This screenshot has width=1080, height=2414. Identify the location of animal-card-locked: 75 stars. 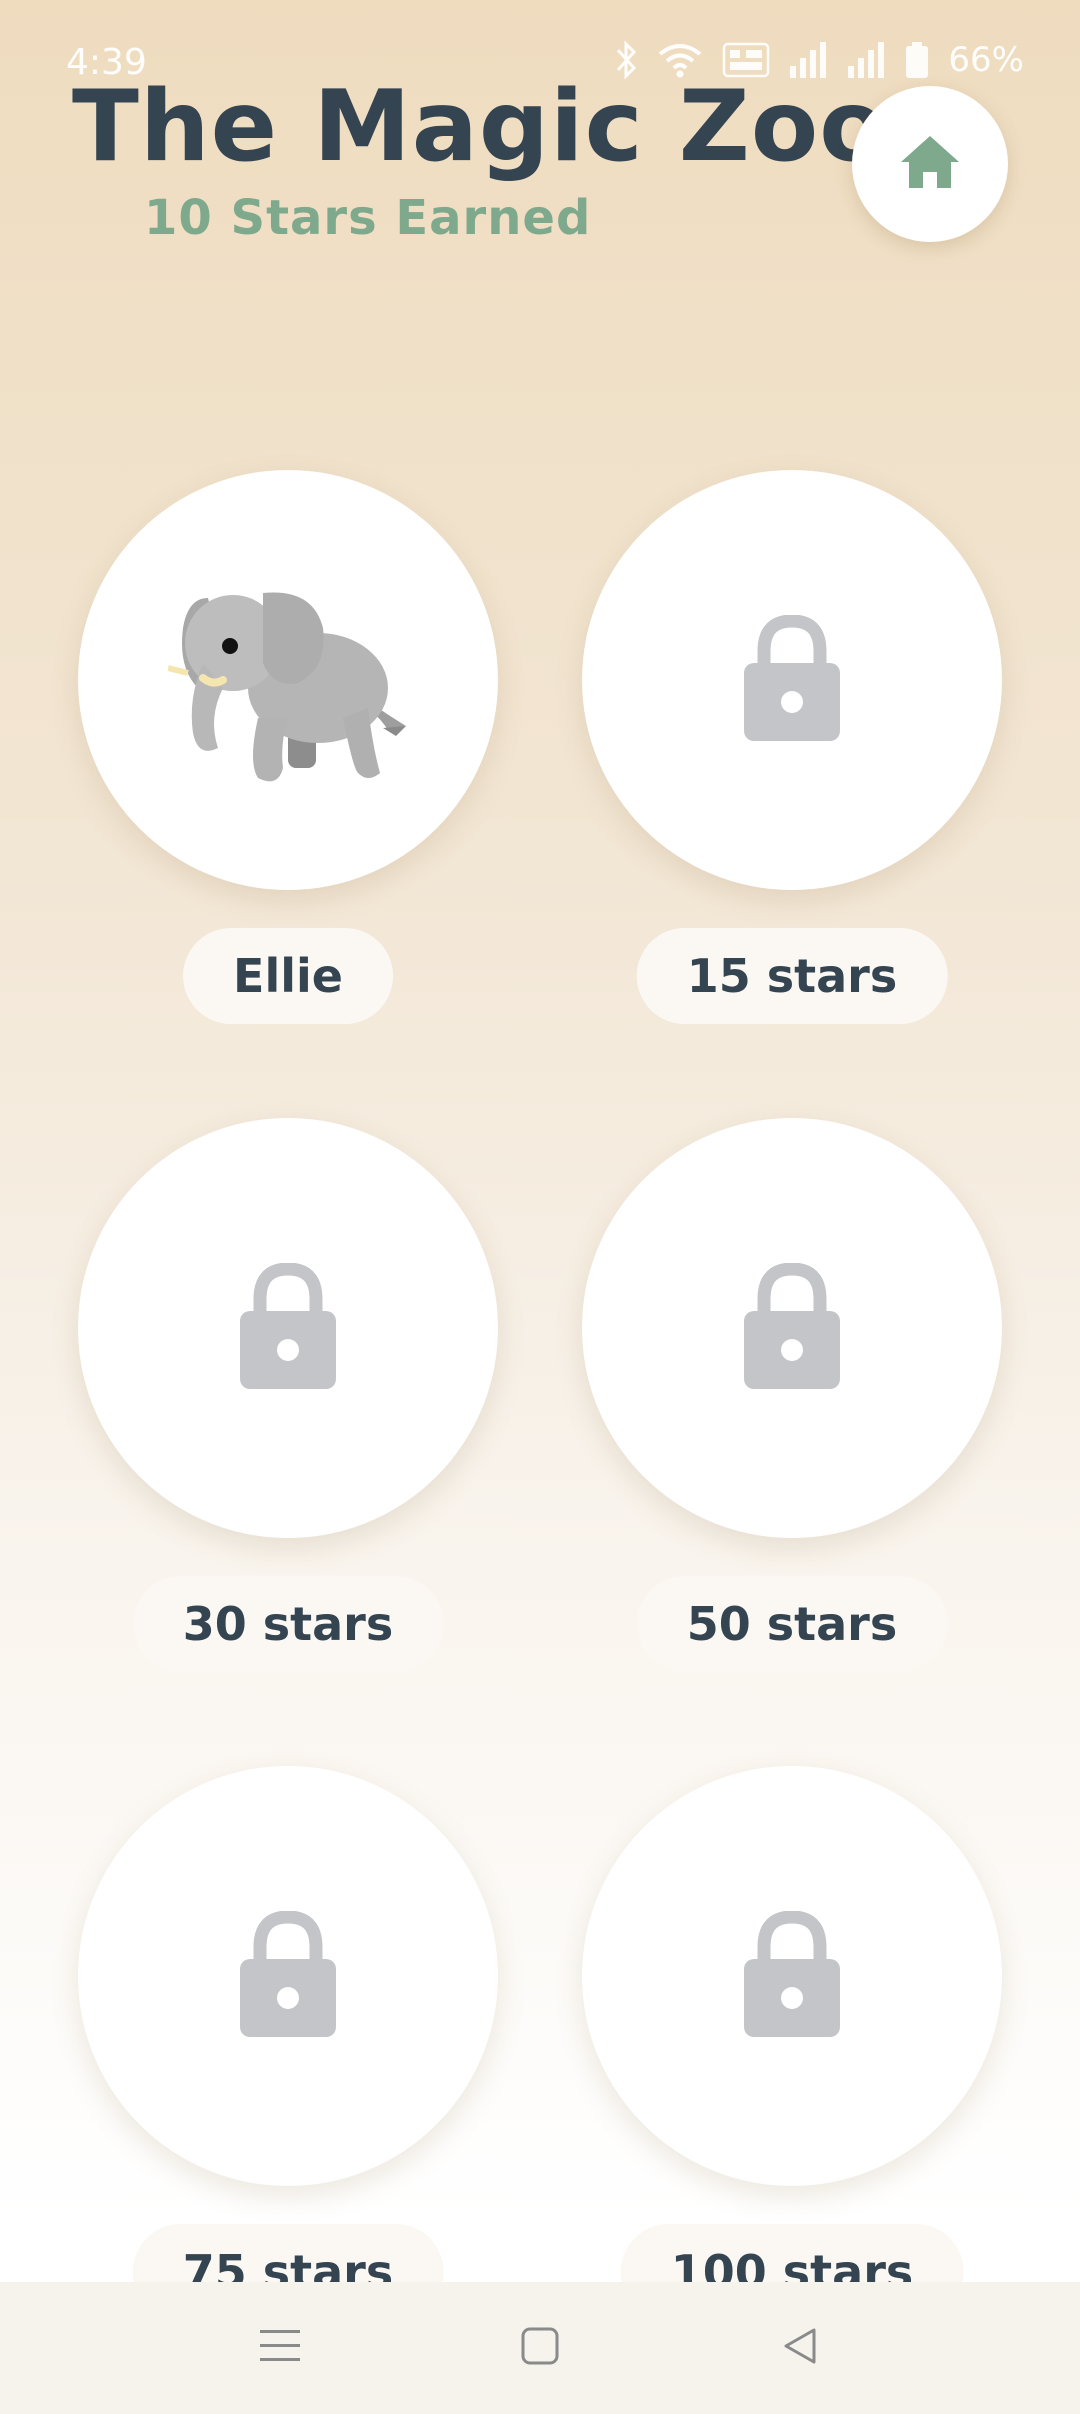
(288, 2043).